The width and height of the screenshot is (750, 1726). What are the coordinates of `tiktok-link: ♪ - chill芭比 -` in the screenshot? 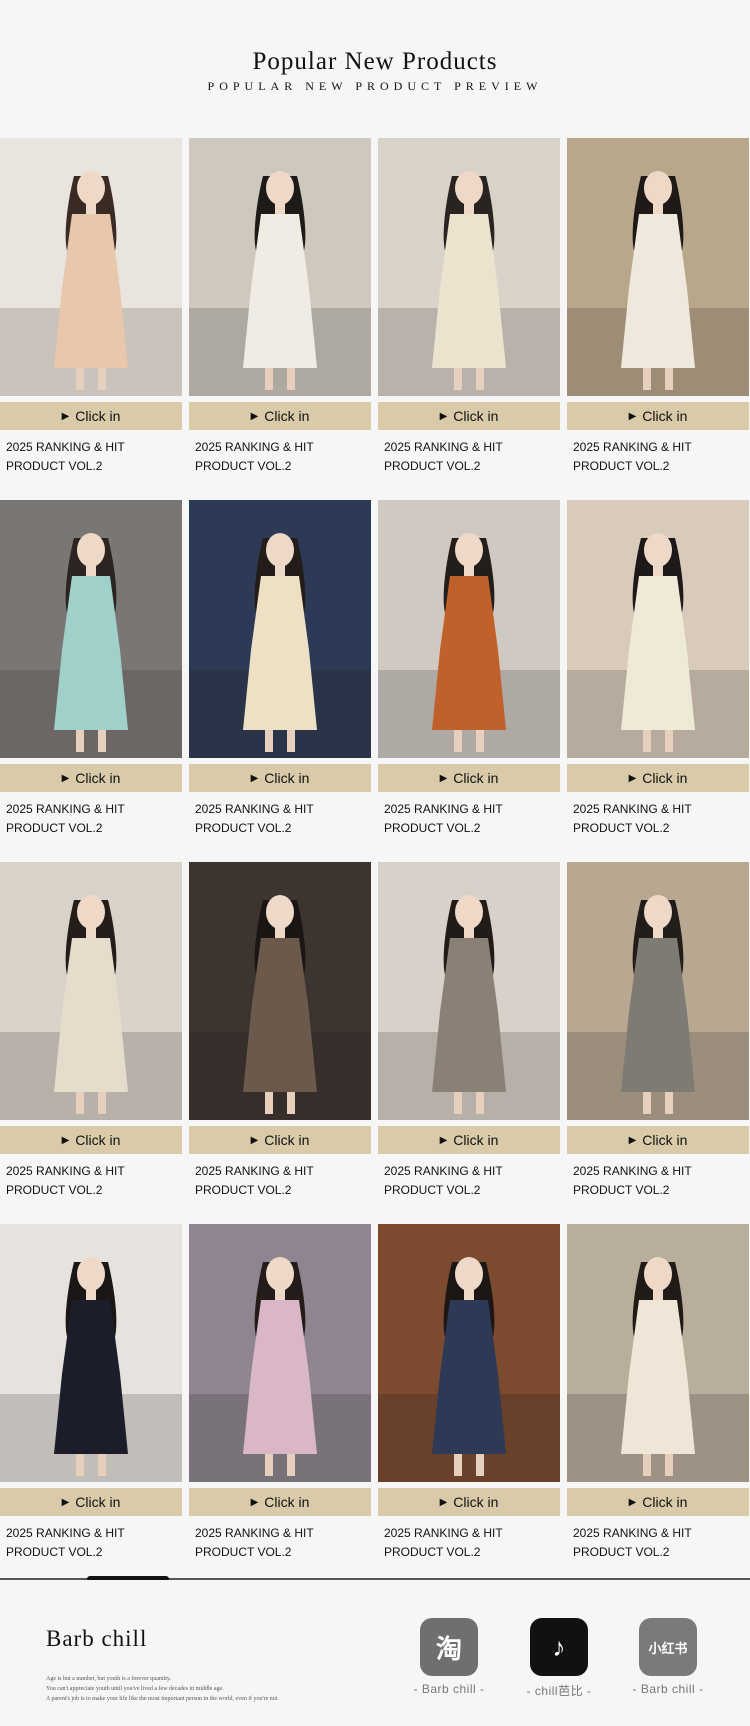 It's located at (559, 1658).